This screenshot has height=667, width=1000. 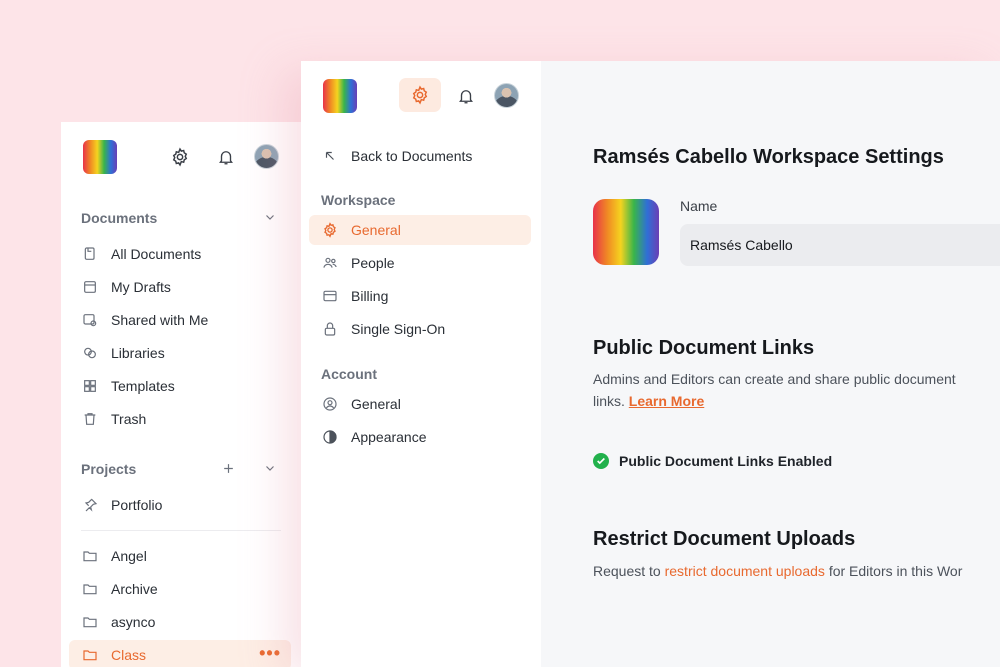 What do you see at coordinates (704, 348) in the screenshot?
I see `public-links-heading: Public Document Links` at bounding box center [704, 348].